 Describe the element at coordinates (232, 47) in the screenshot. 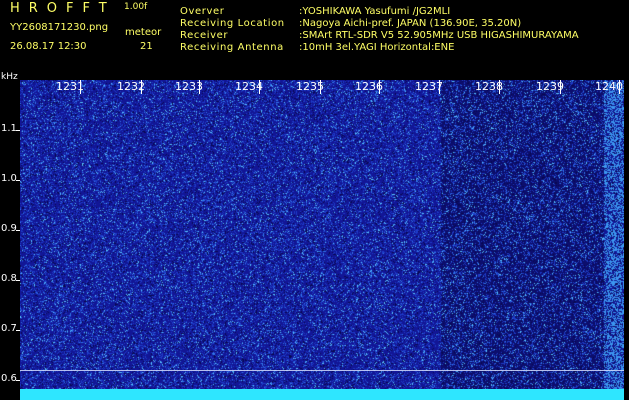

I see `antenna-label: Receiving Antenna` at that location.